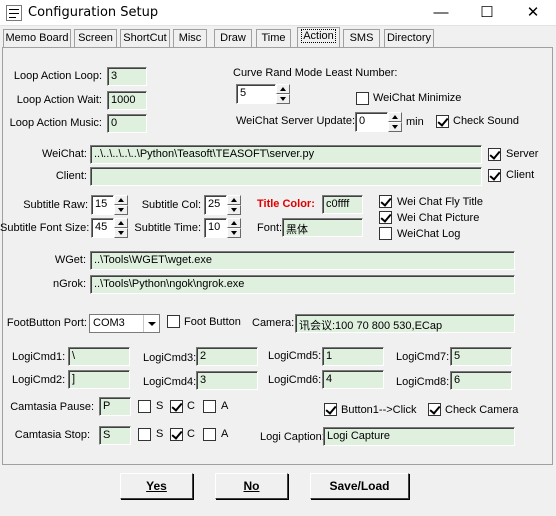  What do you see at coordinates (115, 435) in the screenshot?
I see `camtasia-stop-field: S` at bounding box center [115, 435].